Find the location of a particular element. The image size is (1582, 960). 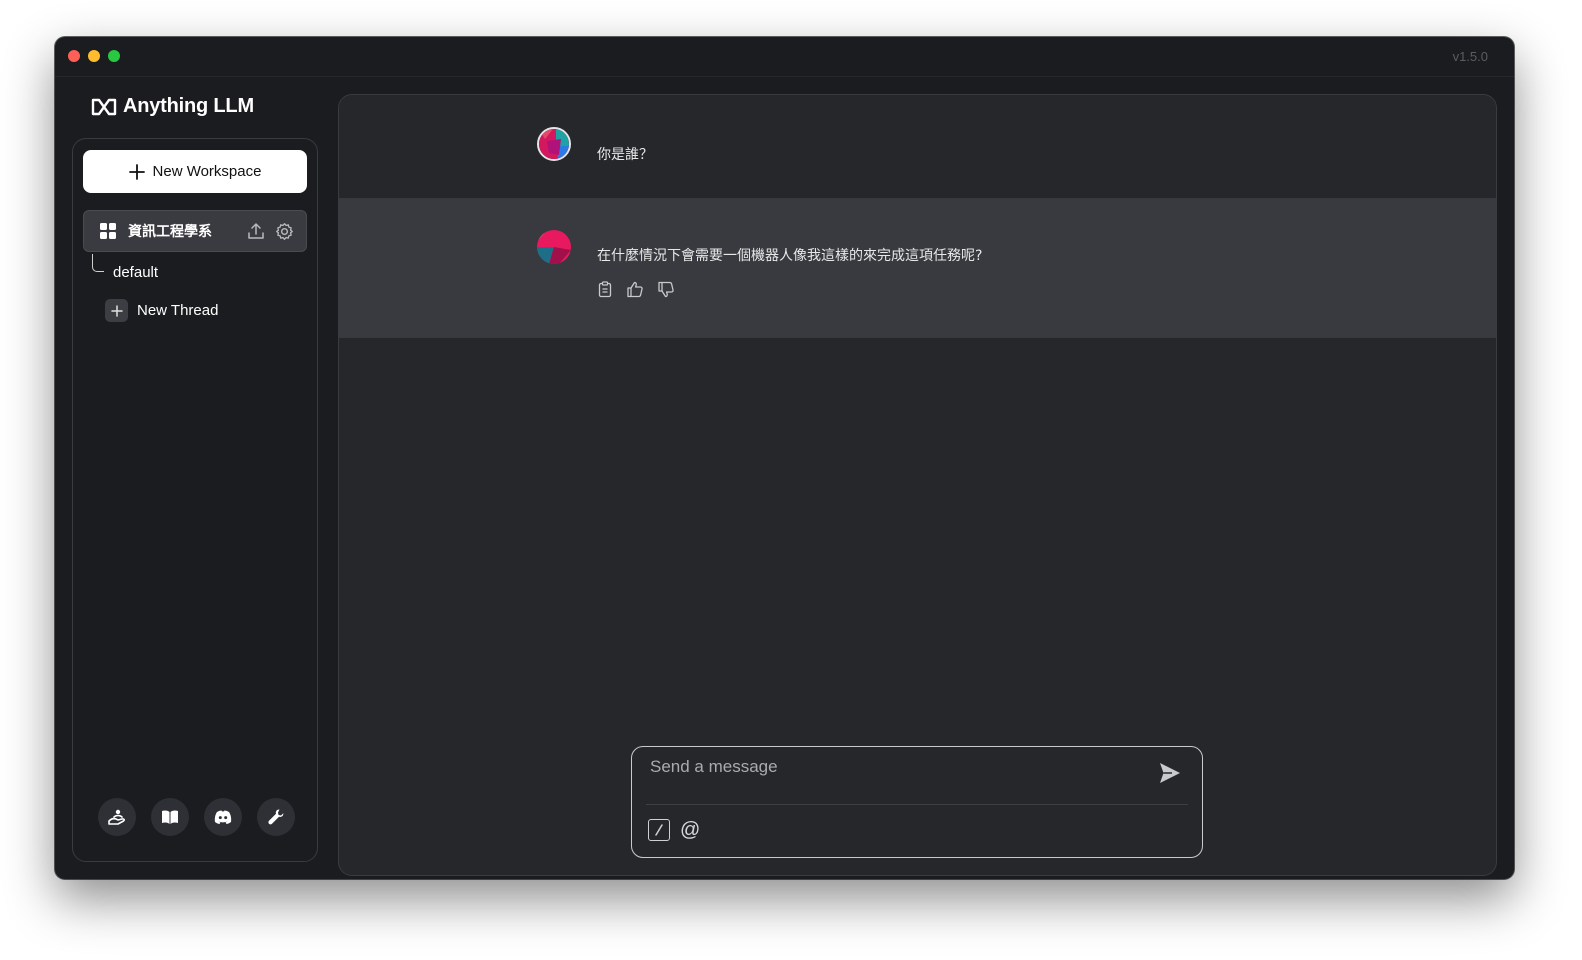

composer-tools: @ is located at coordinates (674, 830).